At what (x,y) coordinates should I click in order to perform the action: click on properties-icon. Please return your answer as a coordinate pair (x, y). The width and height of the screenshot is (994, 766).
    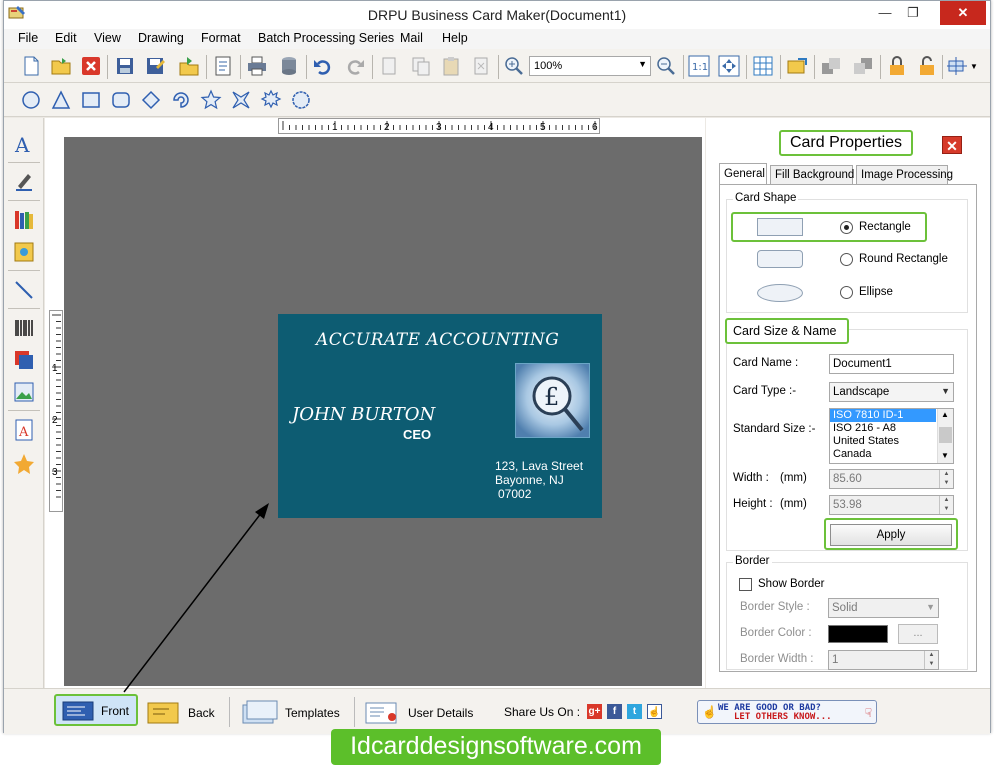
    Looking at the image, I should click on (223, 66).